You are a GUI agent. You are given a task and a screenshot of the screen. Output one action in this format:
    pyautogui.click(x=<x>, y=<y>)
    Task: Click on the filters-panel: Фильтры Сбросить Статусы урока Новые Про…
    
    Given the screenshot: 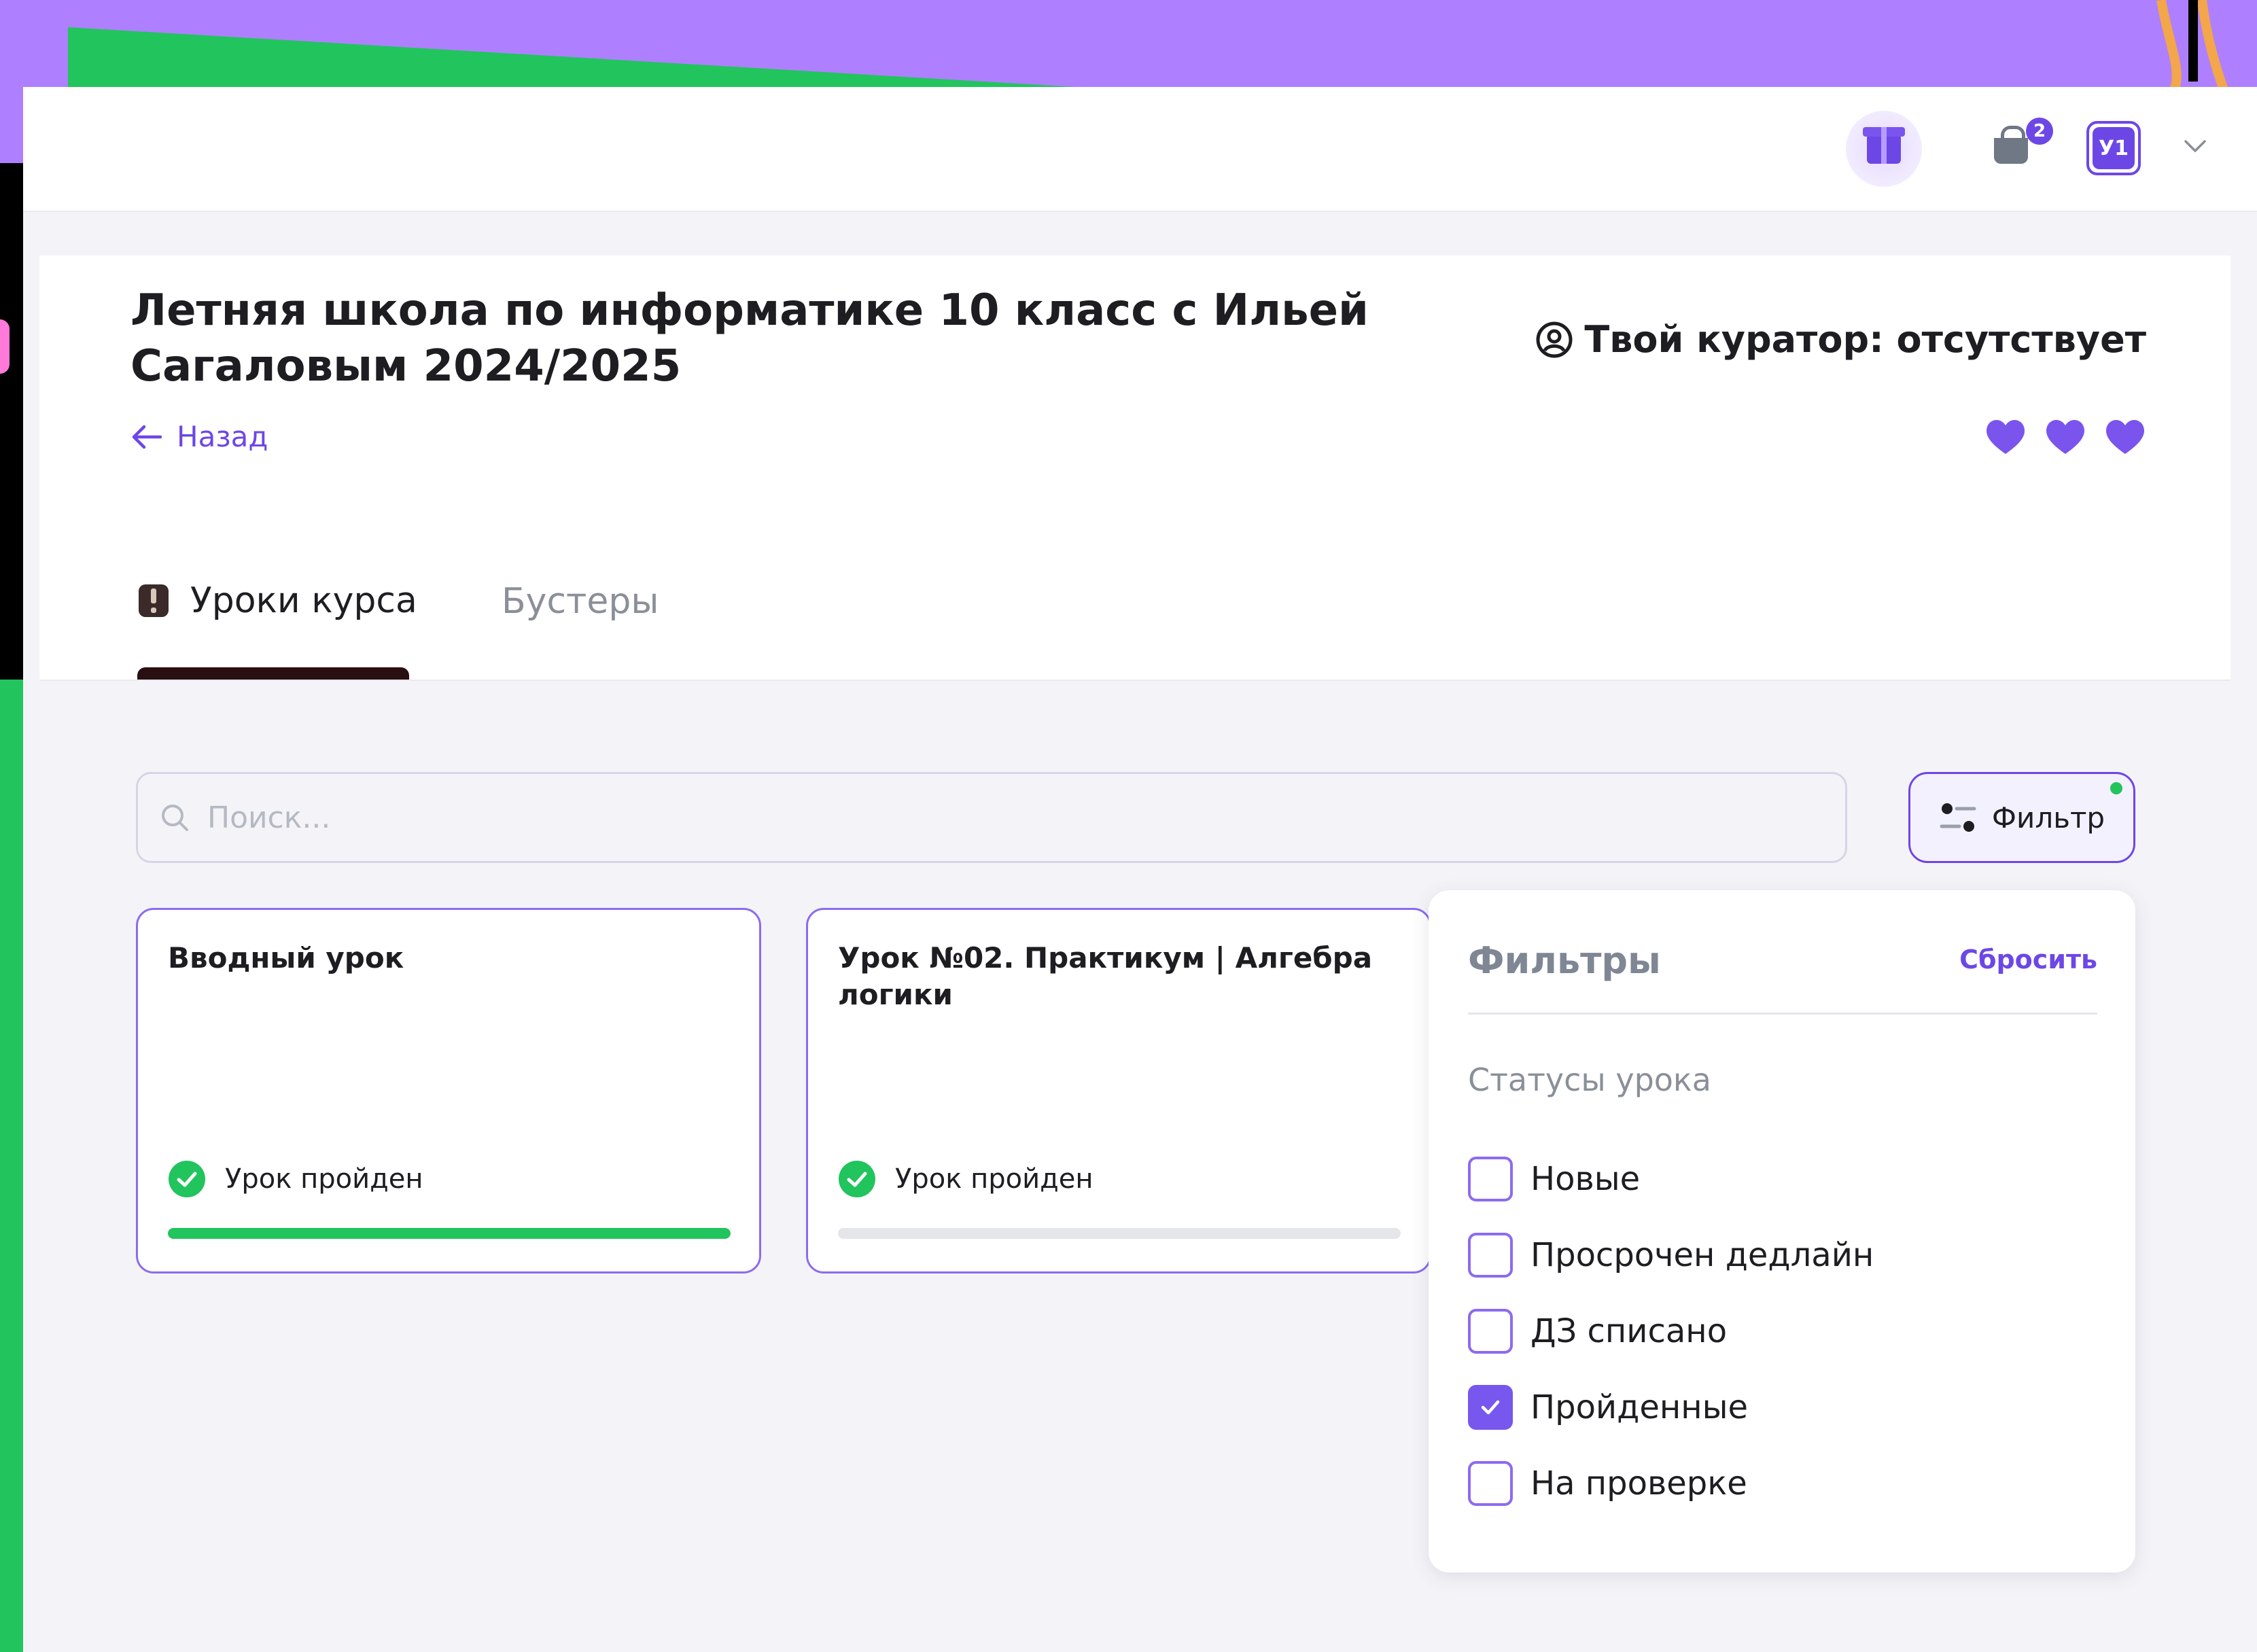 What is the action you would take?
    pyautogui.click(x=1782, y=1231)
    